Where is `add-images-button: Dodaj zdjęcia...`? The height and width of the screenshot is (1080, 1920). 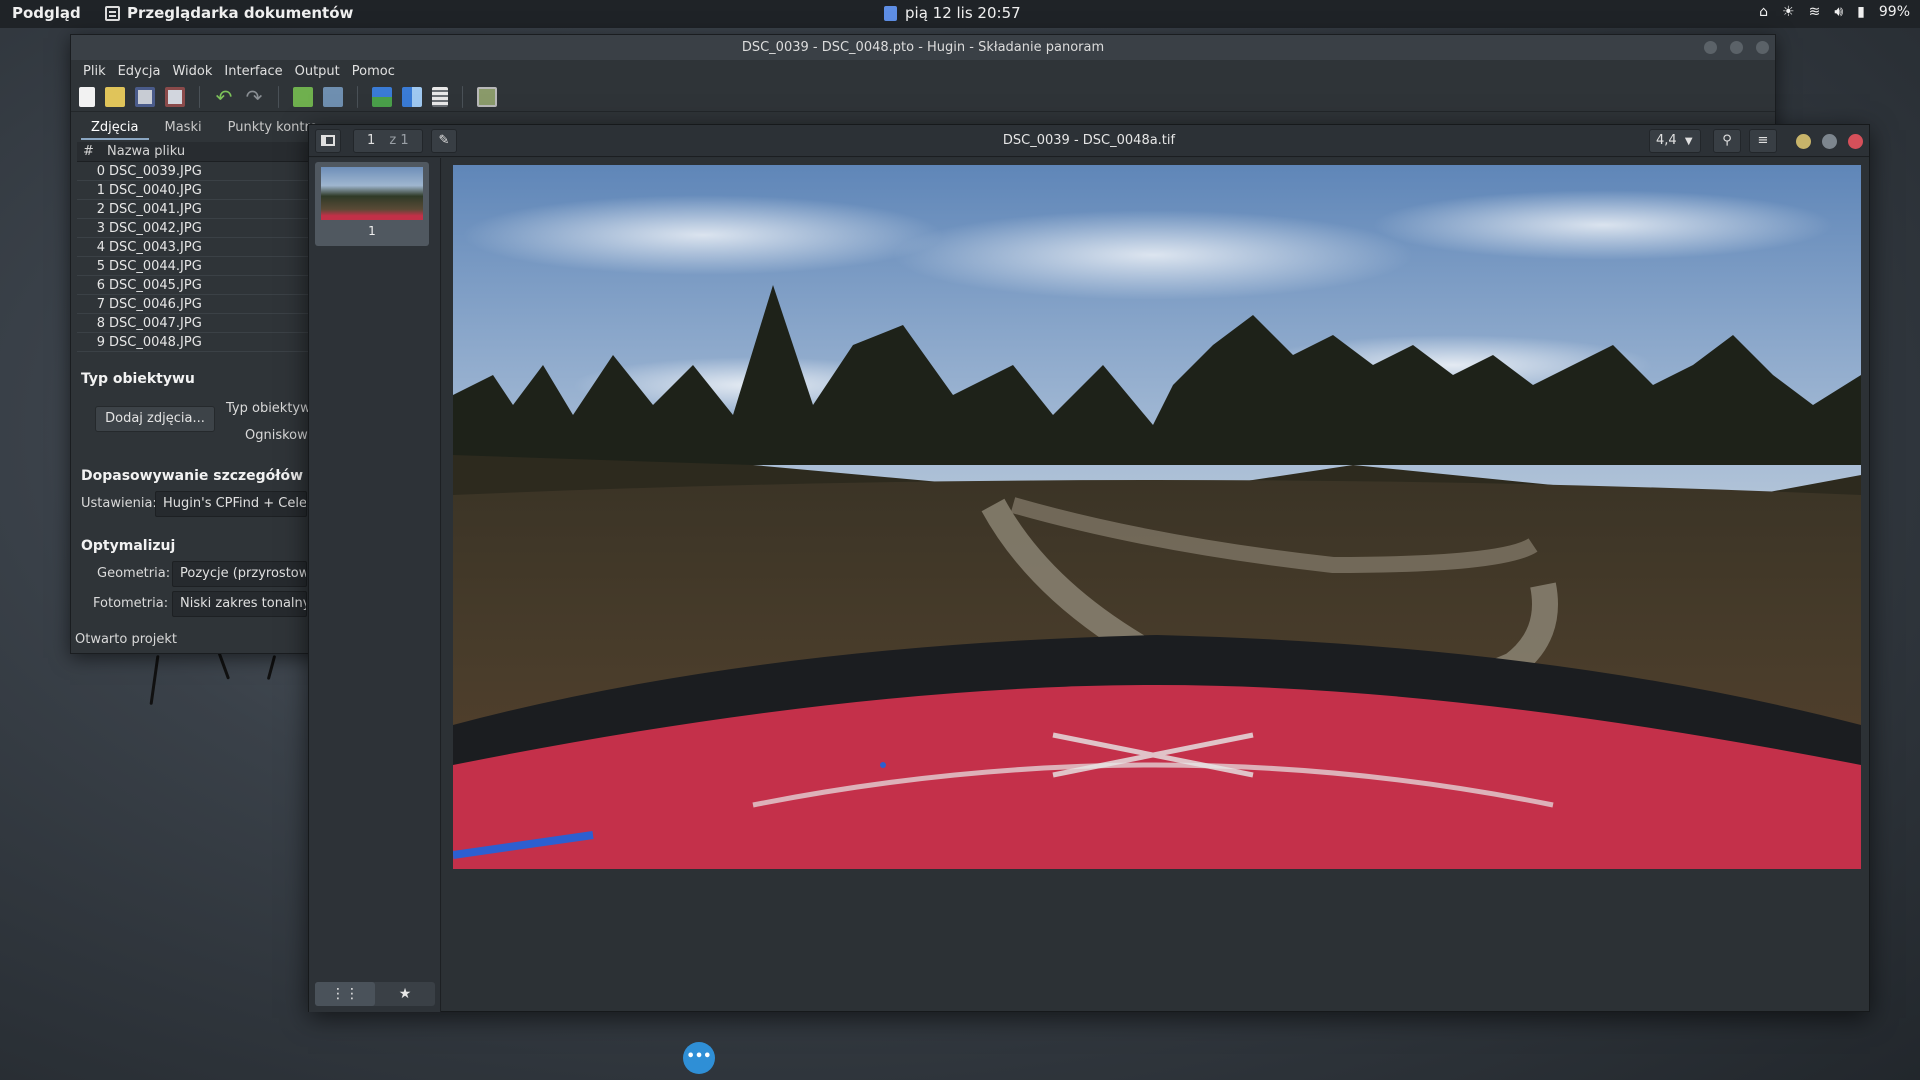 add-images-button: Dodaj zdjęcia... is located at coordinates (155, 419).